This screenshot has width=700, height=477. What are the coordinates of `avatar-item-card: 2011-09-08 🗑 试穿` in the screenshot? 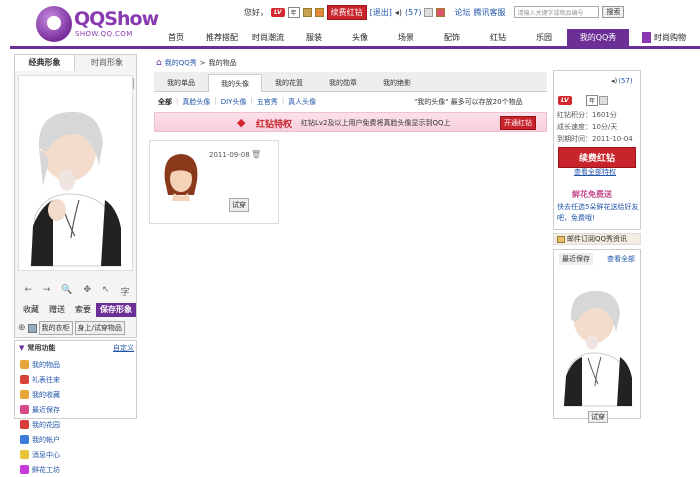 It's located at (214, 182).